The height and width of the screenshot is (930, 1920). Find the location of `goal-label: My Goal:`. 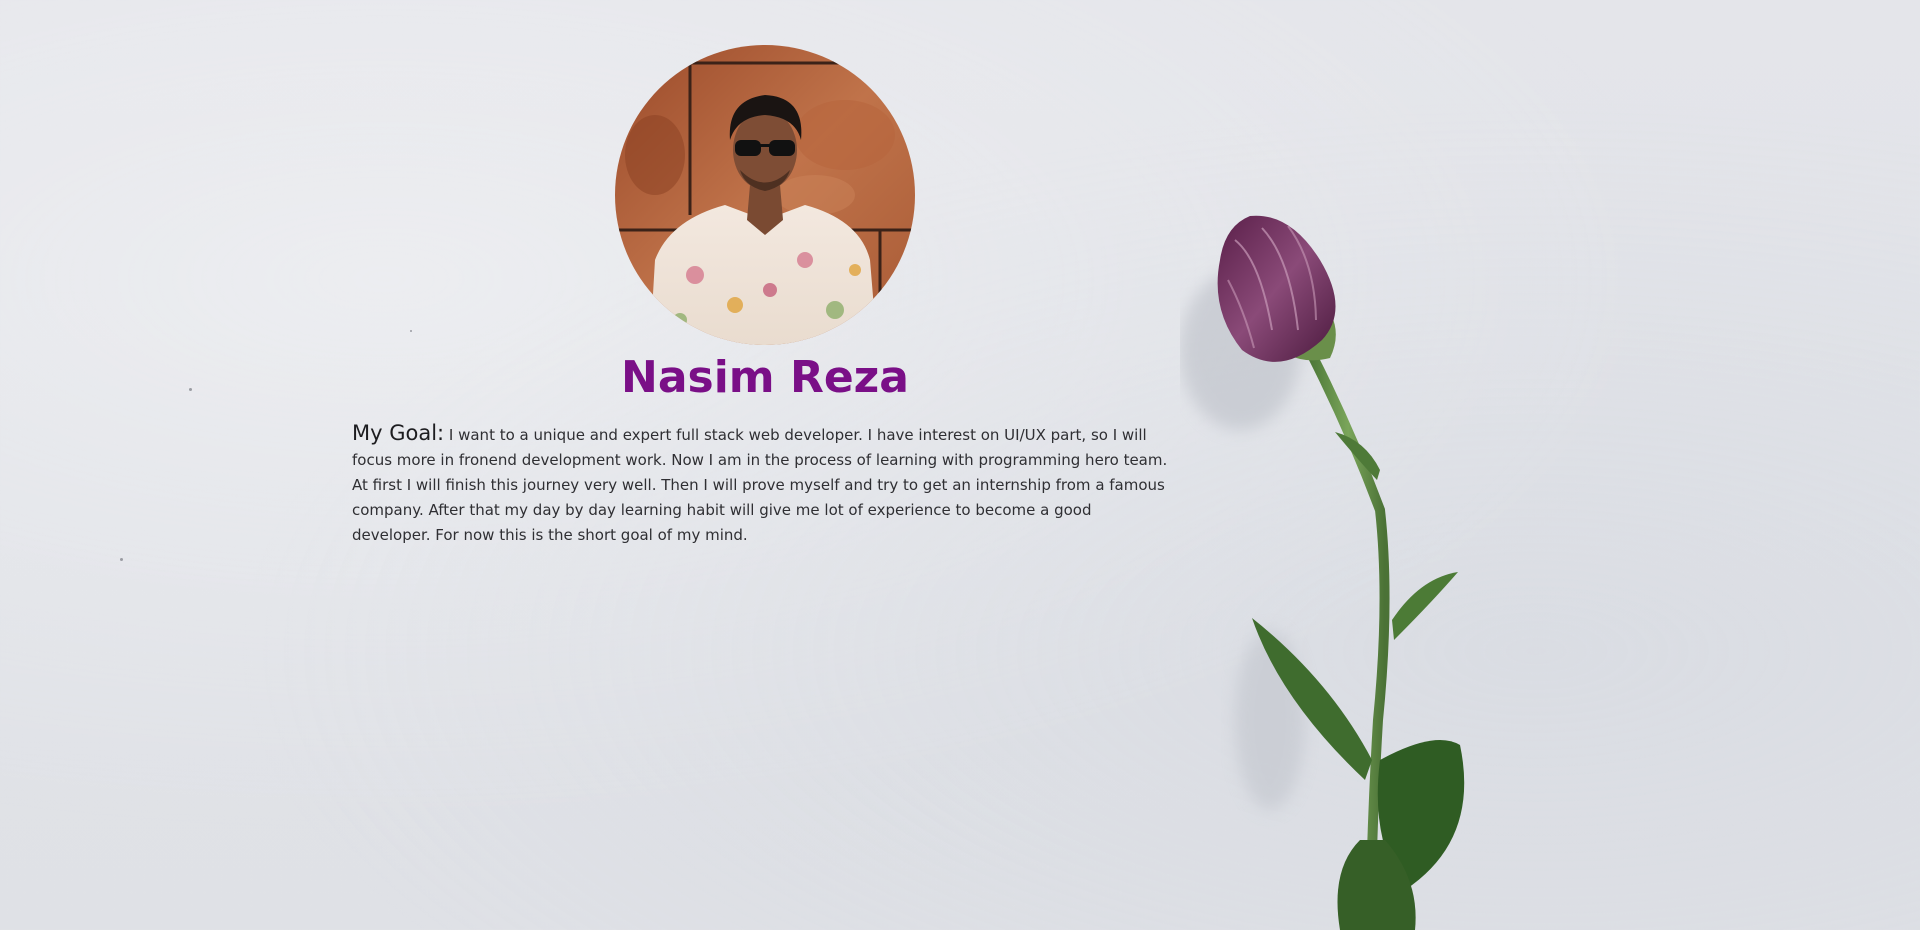

goal-label: My Goal: is located at coordinates (398, 433).